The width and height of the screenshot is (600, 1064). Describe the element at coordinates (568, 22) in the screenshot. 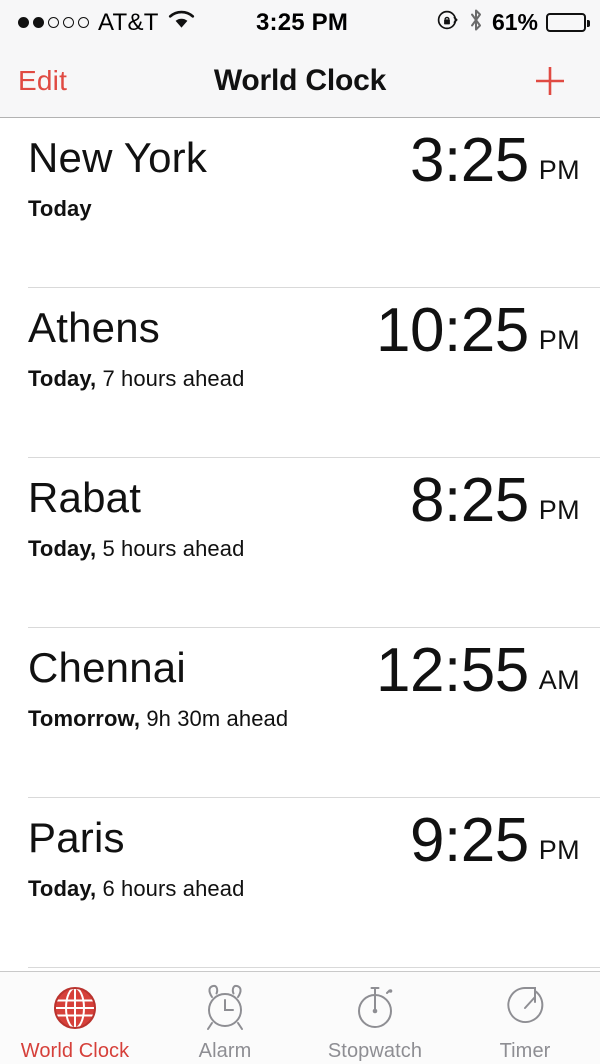

I see `battery-icon` at that location.